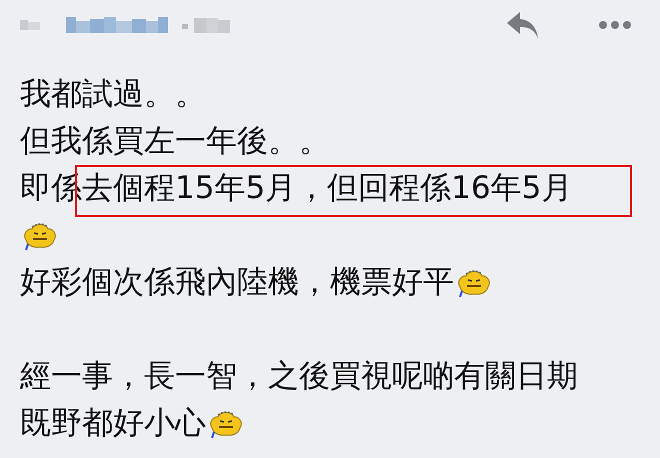 The width and height of the screenshot is (660, 458). I want to click on post-text: 經一事，長一智，之後買視呢啲有關日期, so click(299, 376).